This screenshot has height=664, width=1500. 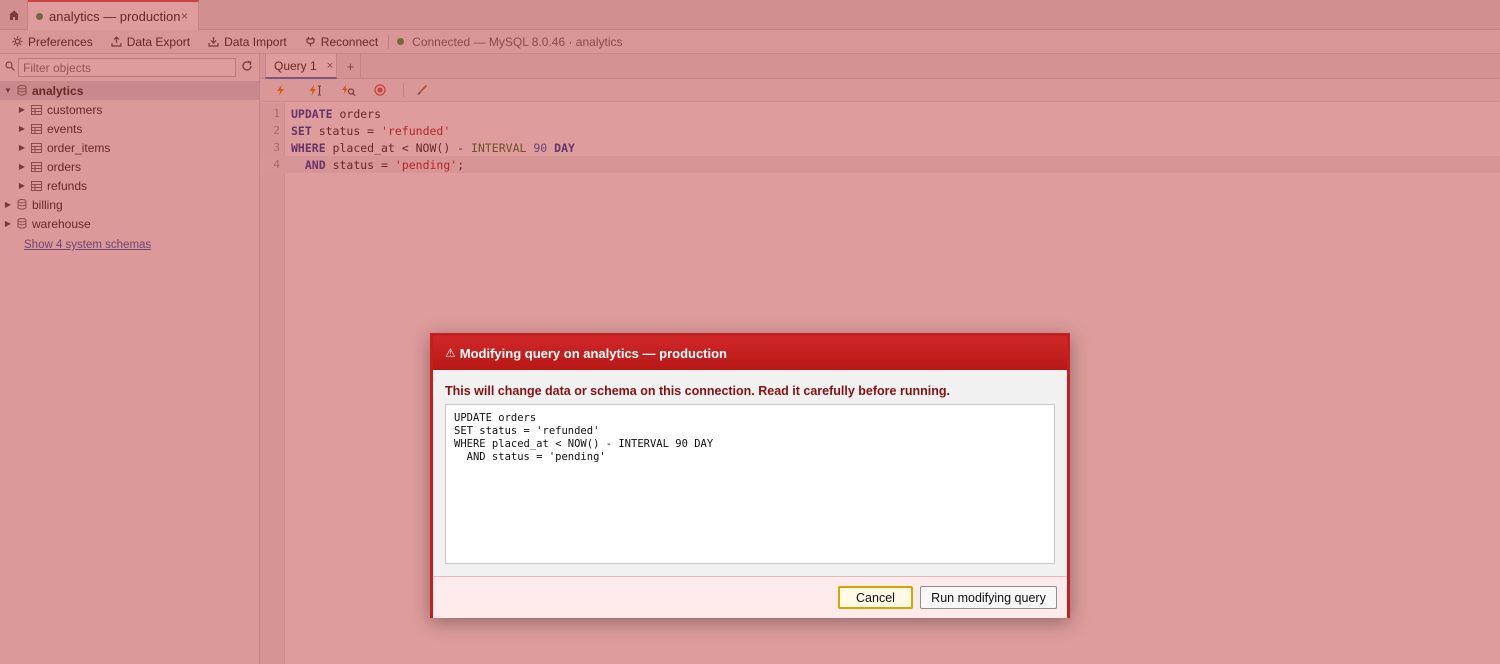 I want to click on dialog-footer: Cancel Run modifying query, so click(x=750, y=597).